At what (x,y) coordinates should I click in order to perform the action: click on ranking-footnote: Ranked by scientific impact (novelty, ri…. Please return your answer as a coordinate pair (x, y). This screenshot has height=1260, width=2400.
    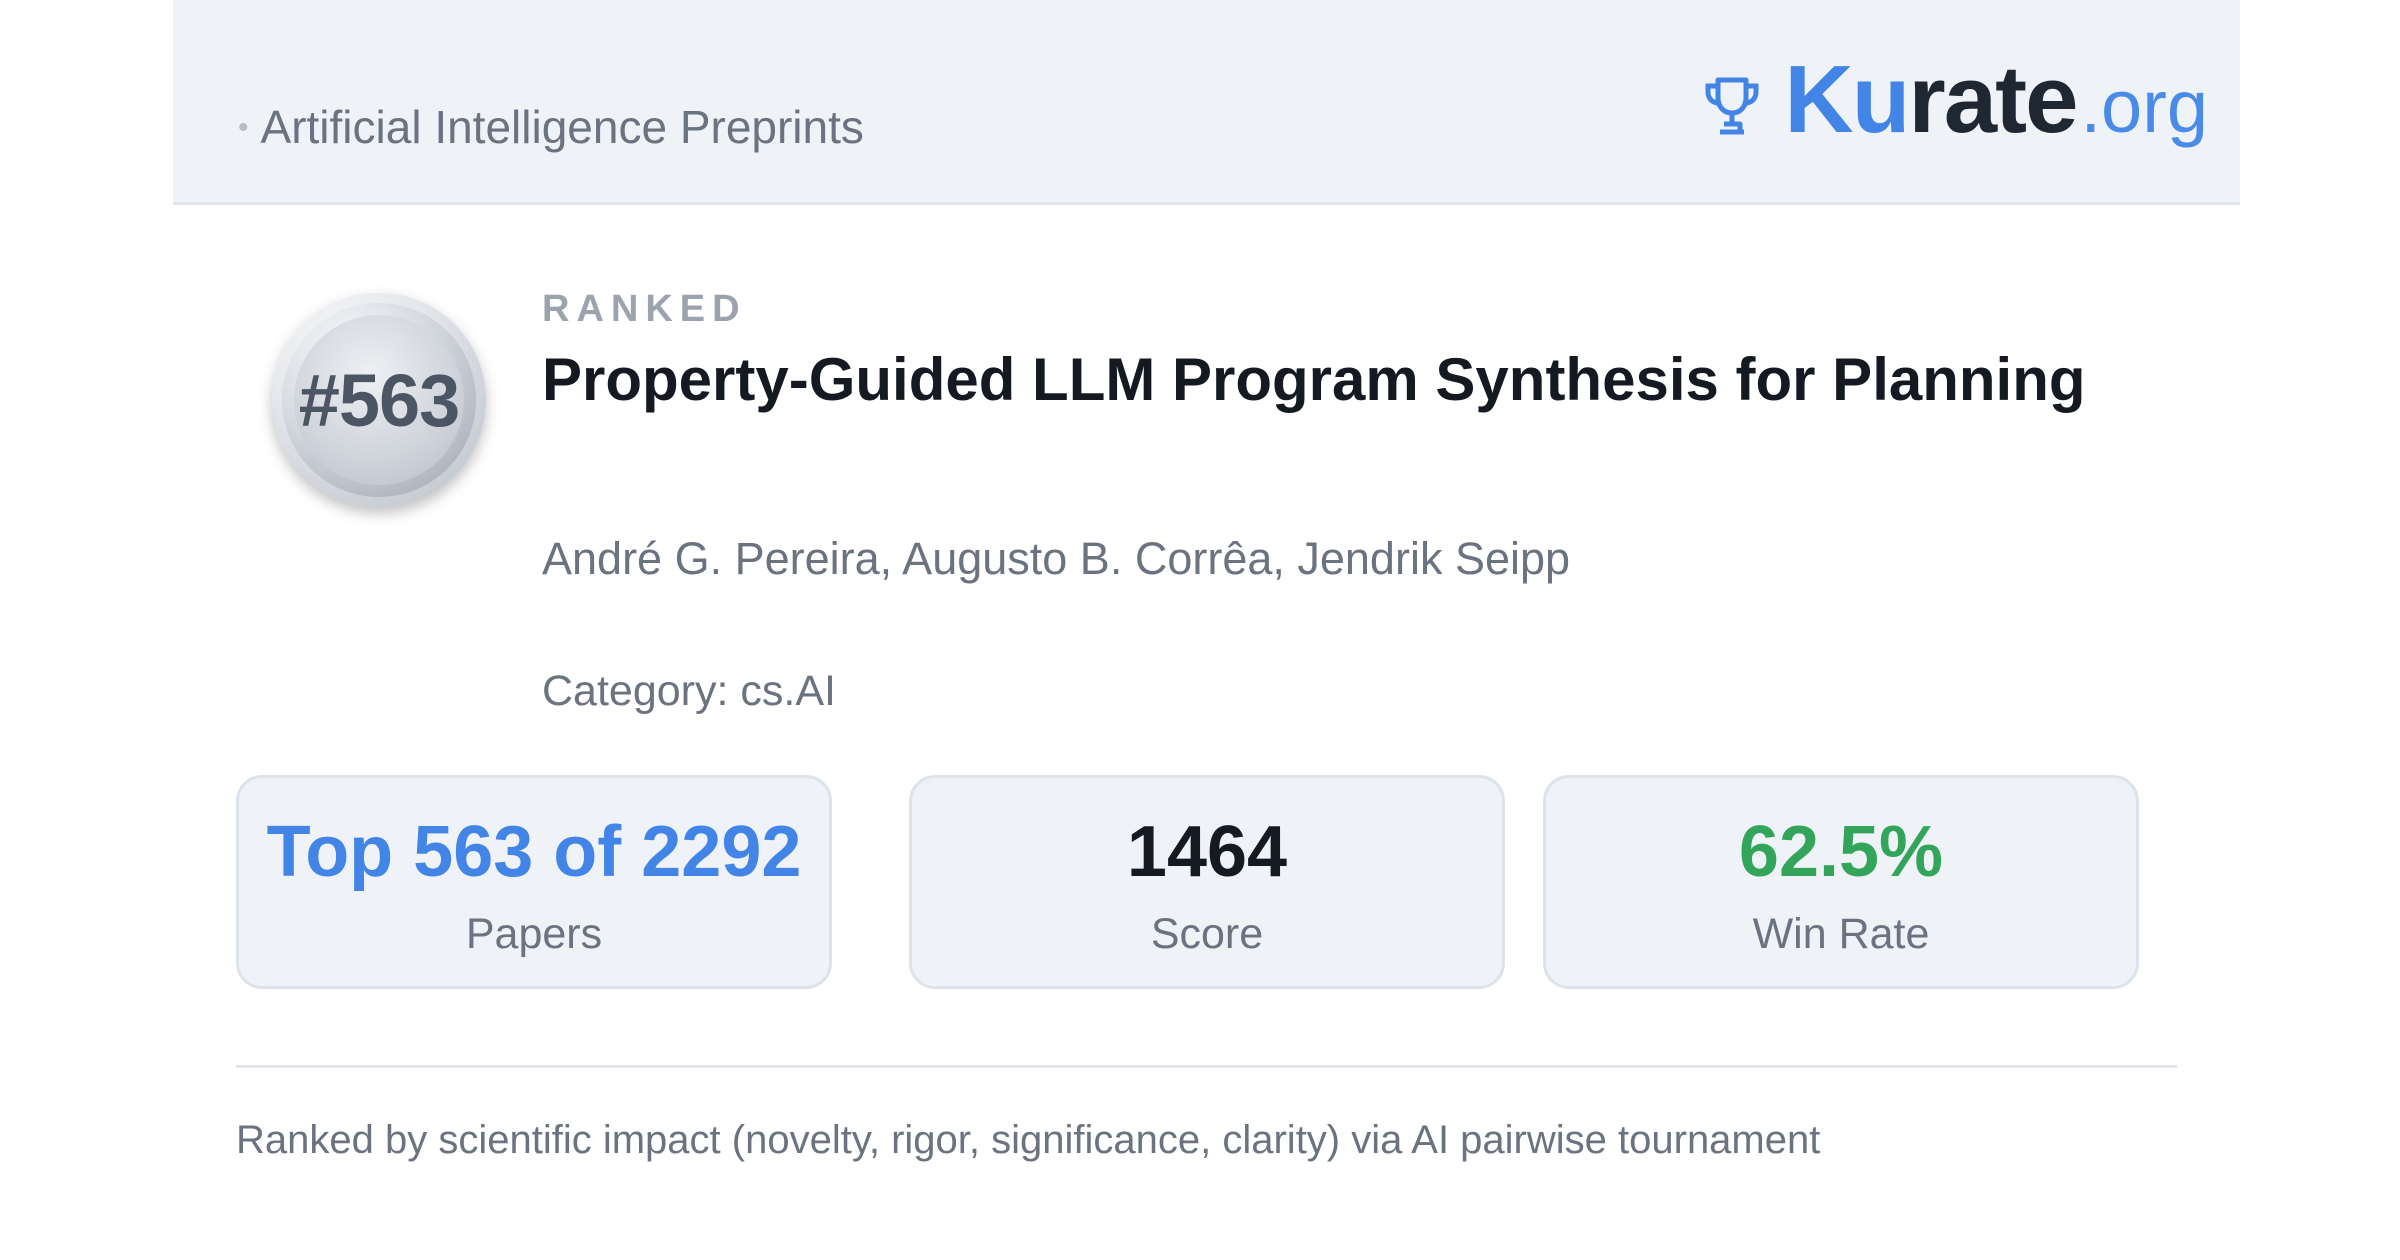
    Looking at the image, I should click on (1028, 1140).